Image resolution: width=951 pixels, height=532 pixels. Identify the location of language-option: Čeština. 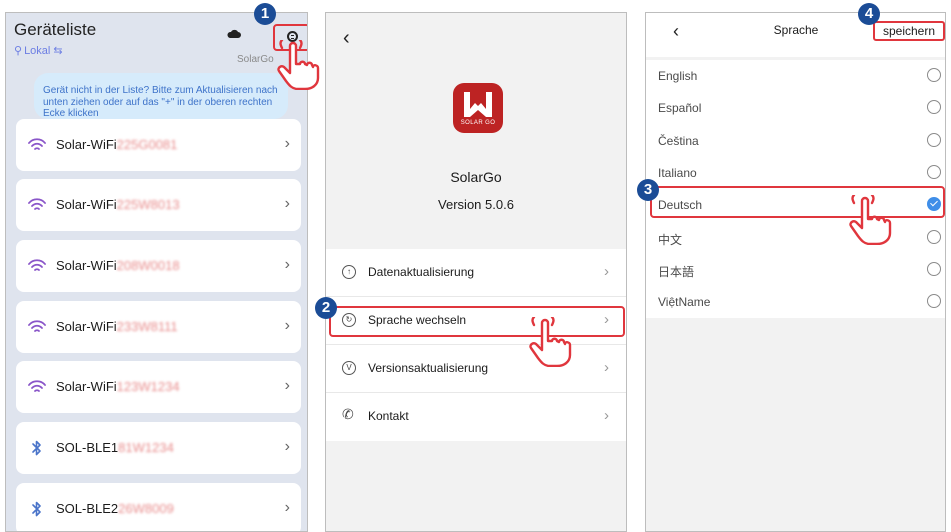
(795, 141).